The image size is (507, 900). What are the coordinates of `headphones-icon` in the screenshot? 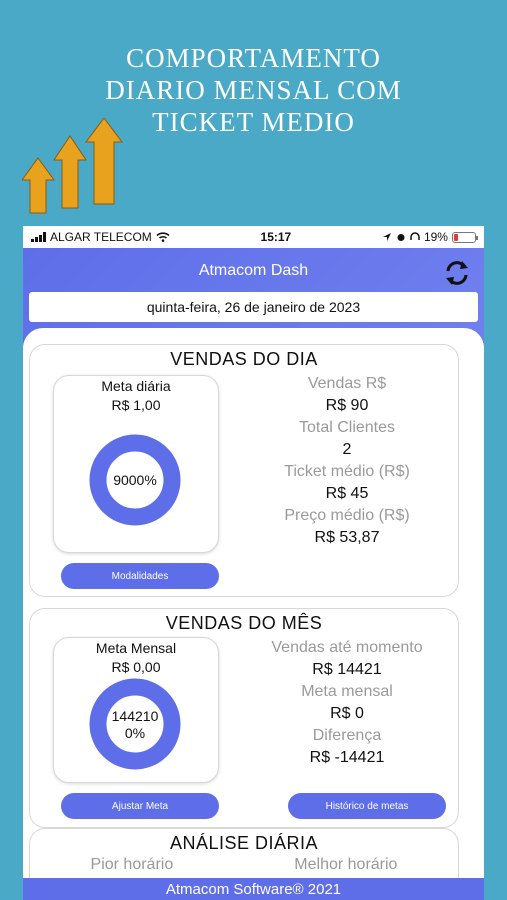 It's located at (415, 236).